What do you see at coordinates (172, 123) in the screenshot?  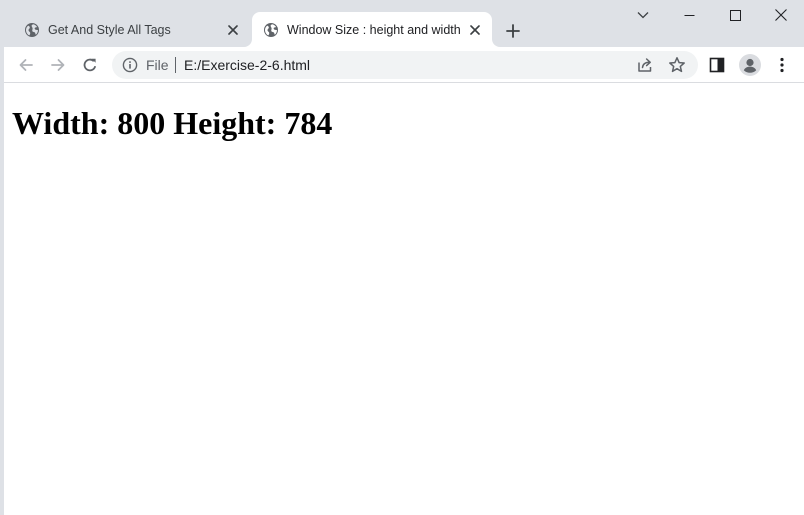 I see `window-size-heading: Width: 800 Height: 784` at bounding box center [172, 123].